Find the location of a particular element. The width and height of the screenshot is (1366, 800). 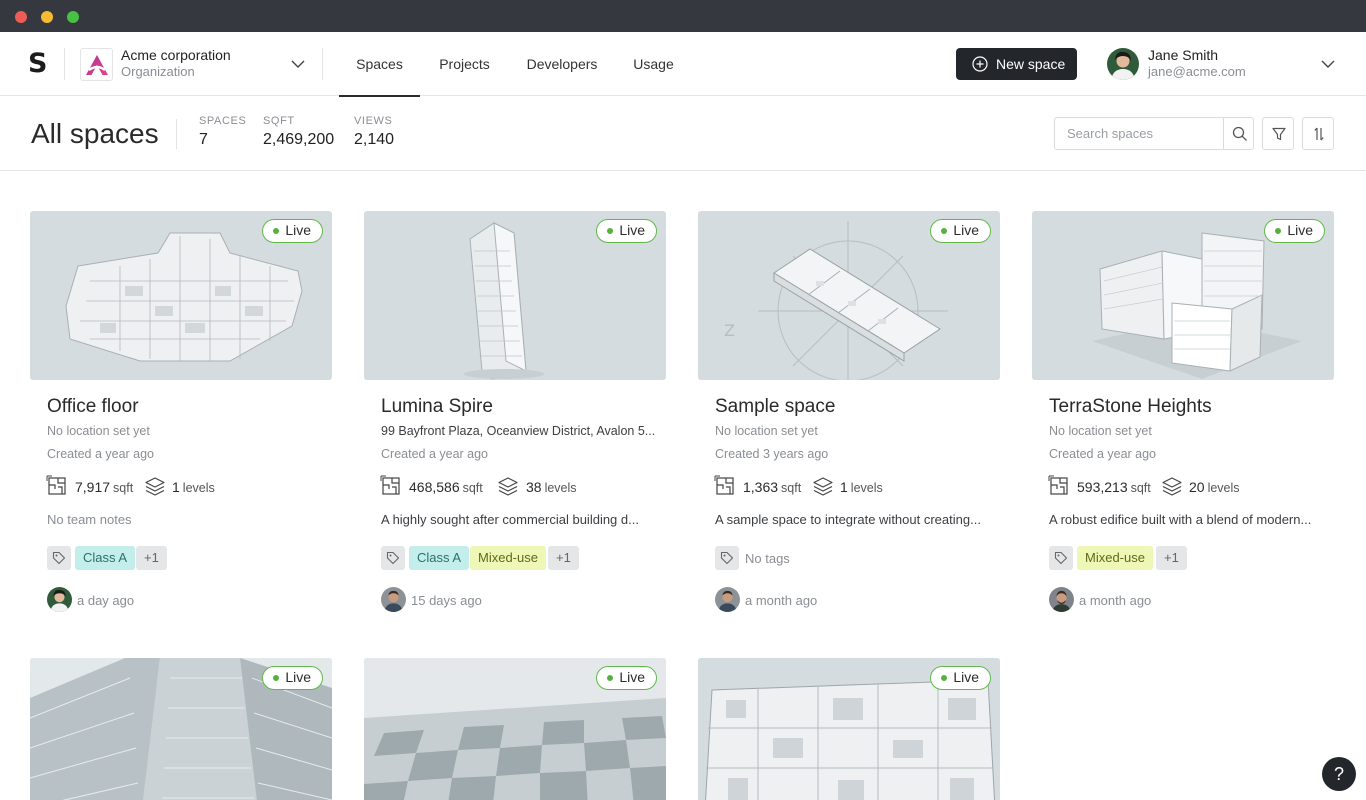

window-close-button is located at coordinates (21, 17).